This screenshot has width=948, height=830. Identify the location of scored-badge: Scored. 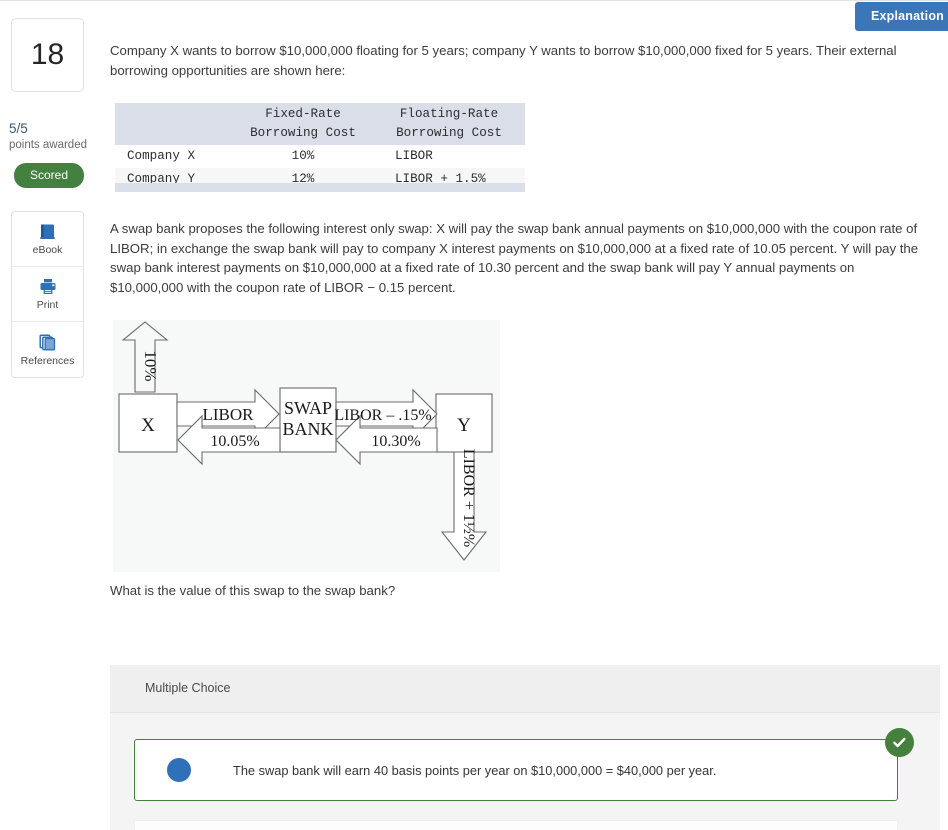
(49, 175).